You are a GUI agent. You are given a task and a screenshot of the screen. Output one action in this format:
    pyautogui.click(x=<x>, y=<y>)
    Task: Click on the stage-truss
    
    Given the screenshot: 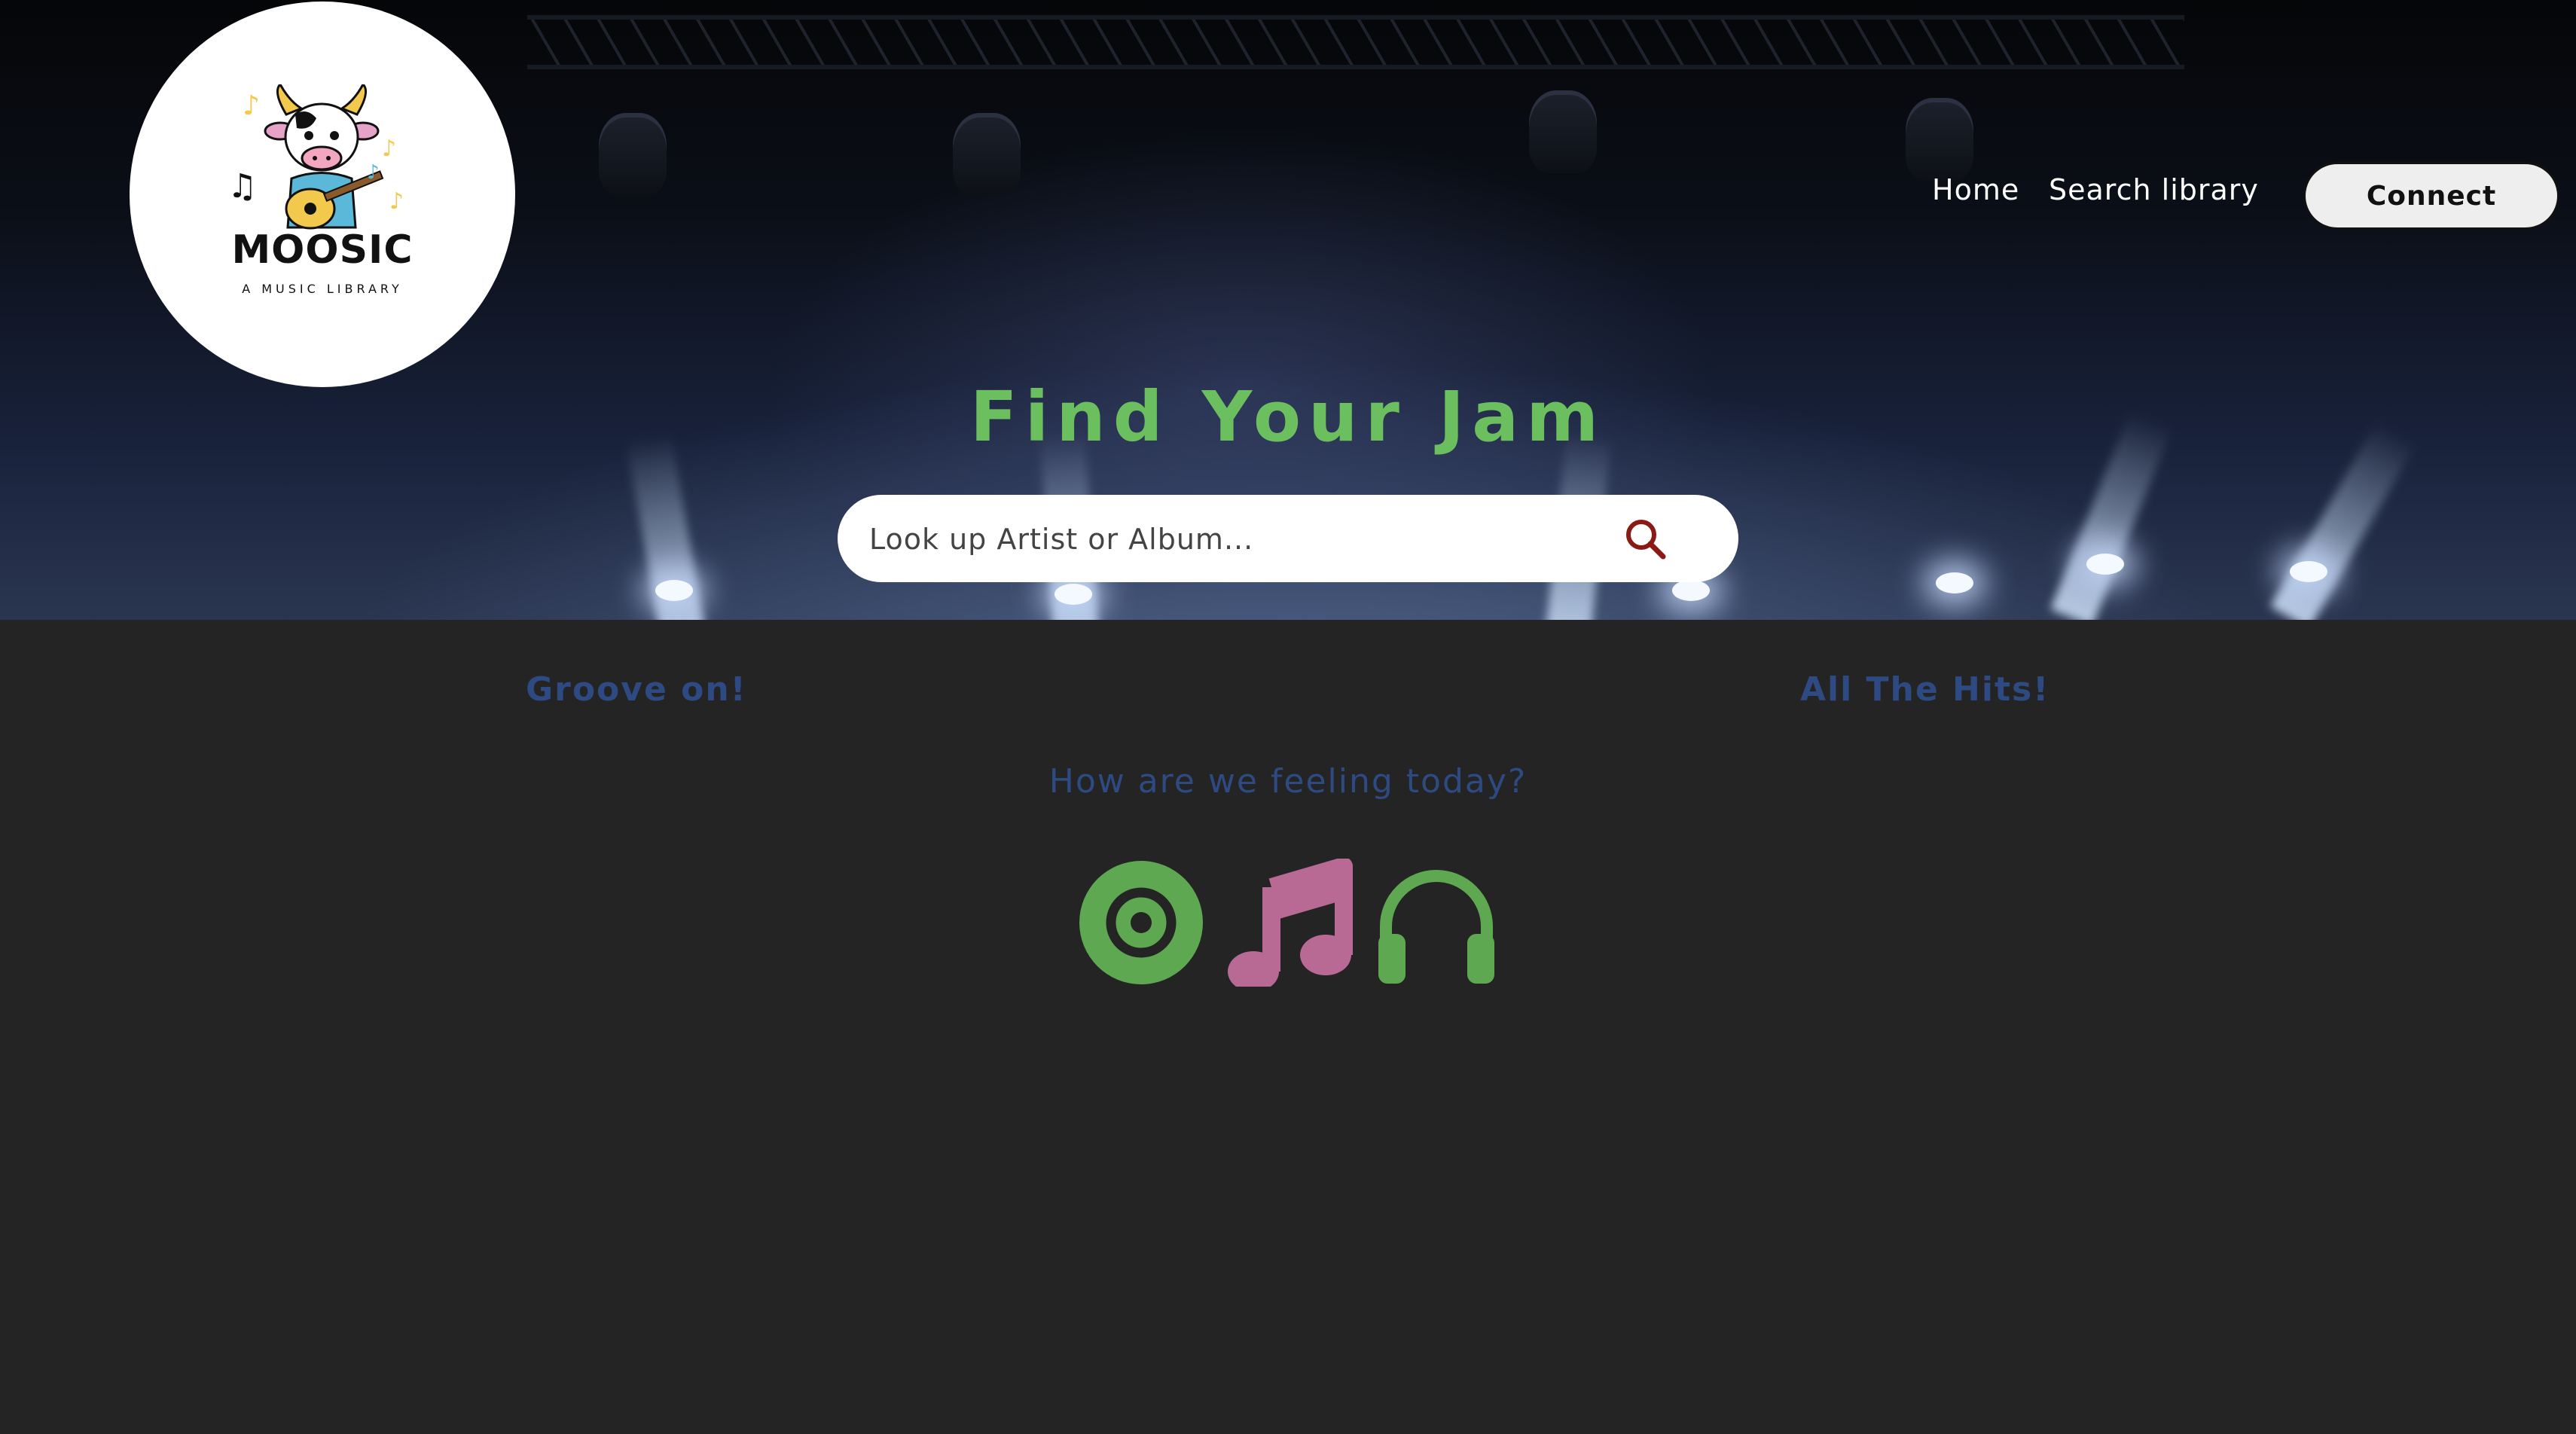 What is the action you would take?
    pyautogui.click(x=1356, y=42)
    